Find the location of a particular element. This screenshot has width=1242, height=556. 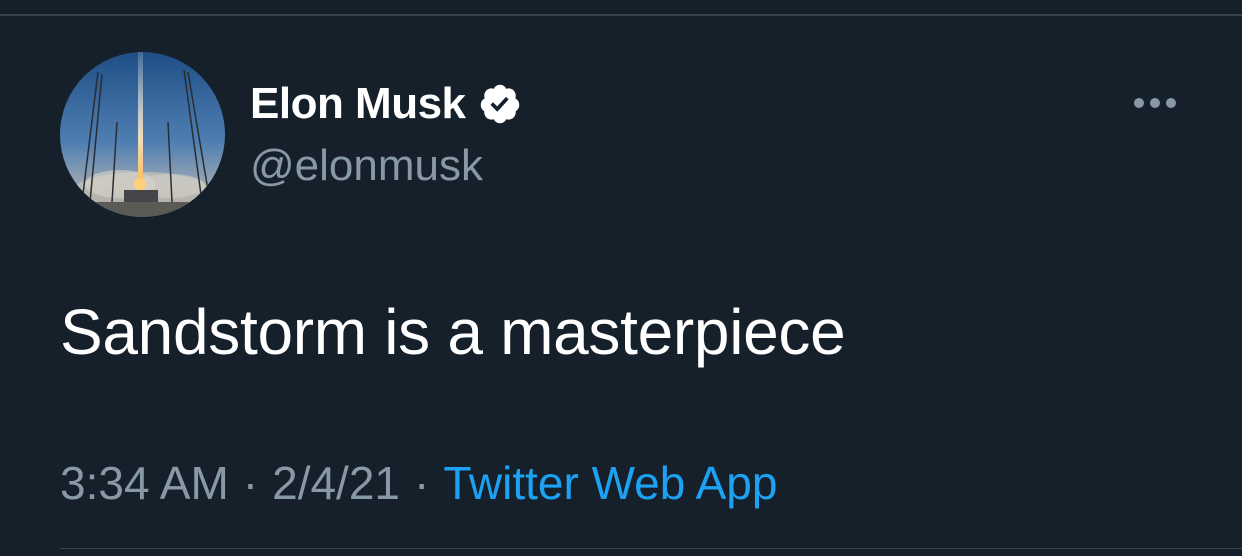

avatar is located at coordinates (142, 134).